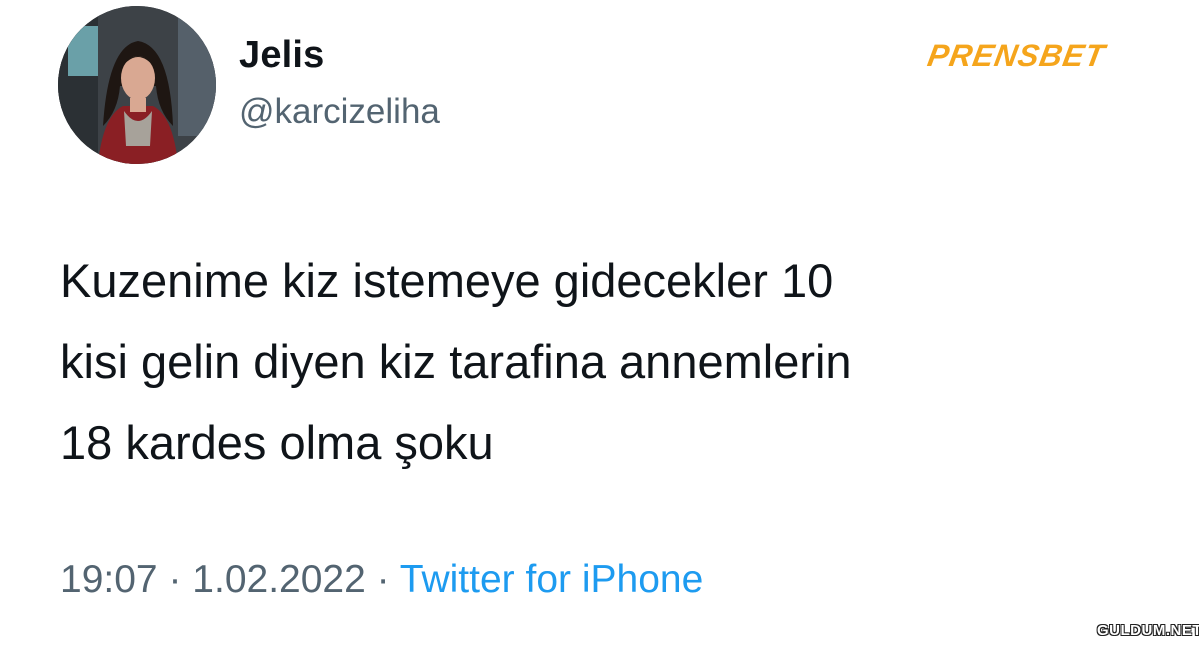  What do you see at coordinates (282, 55) in the screenshot?
I see `display-name: Jelis` at bounding box center [282, 55].